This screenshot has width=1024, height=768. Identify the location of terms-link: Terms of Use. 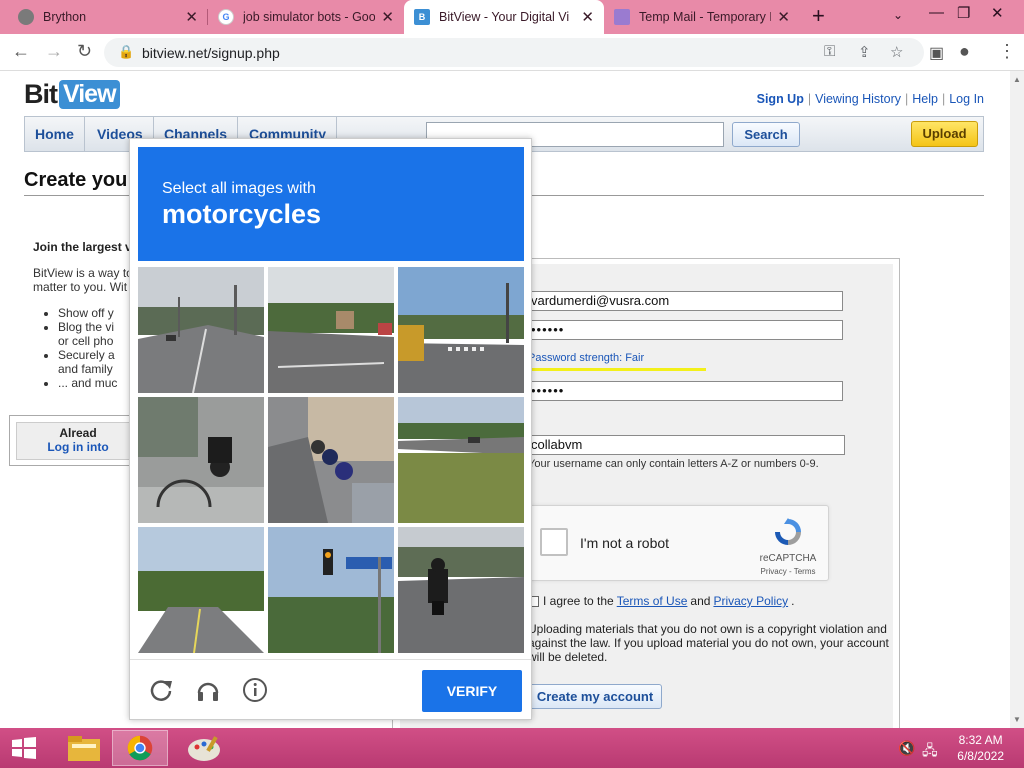
(652, 601).